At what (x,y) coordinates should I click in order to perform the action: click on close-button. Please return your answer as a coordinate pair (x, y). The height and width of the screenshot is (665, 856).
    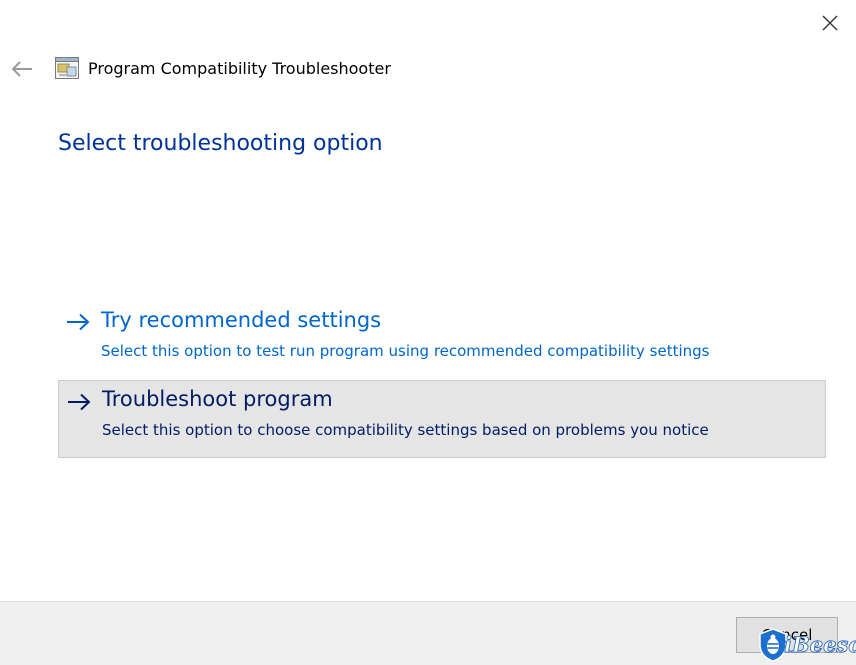
    Looking at the image, I should click on (830, 23).